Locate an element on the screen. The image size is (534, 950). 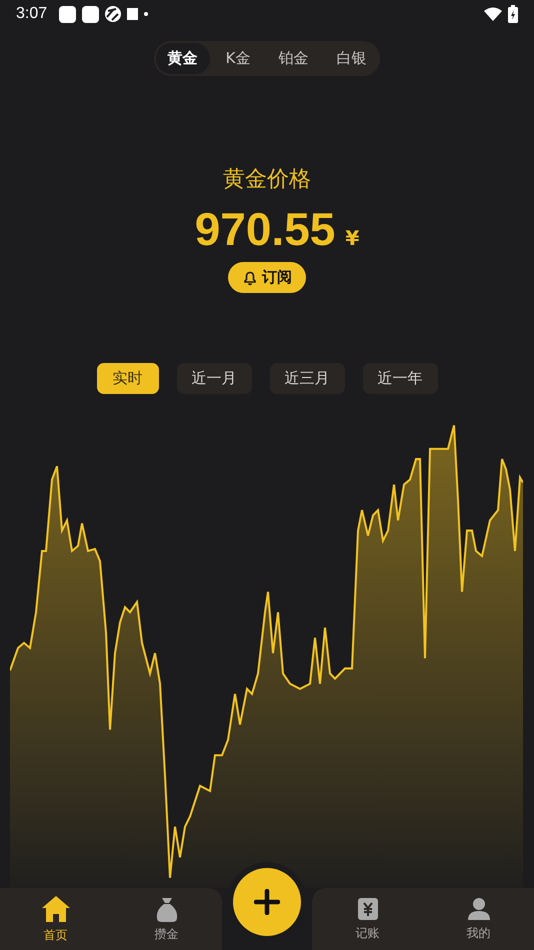
add-button is located at coordinates (267, 902).